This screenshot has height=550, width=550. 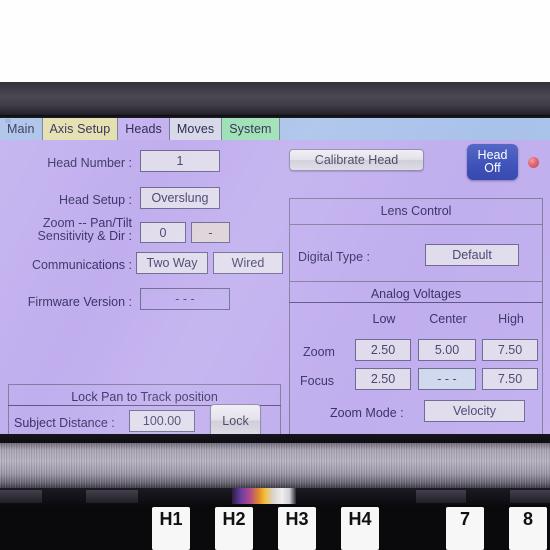 I want to click on tab-bar: Main Axis Setup Heads Moves System, so click(x=275, y=129).